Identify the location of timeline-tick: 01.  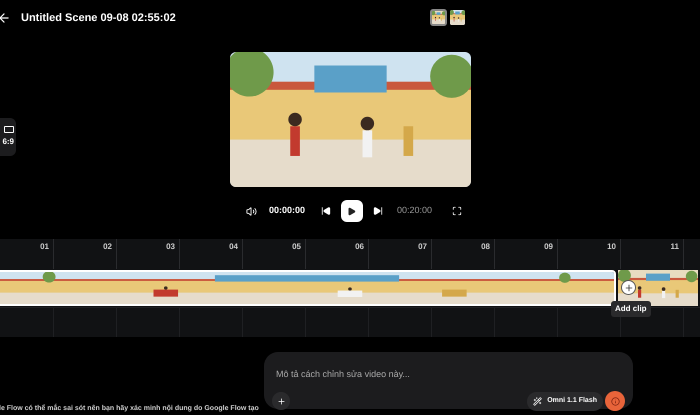
(44, 247).